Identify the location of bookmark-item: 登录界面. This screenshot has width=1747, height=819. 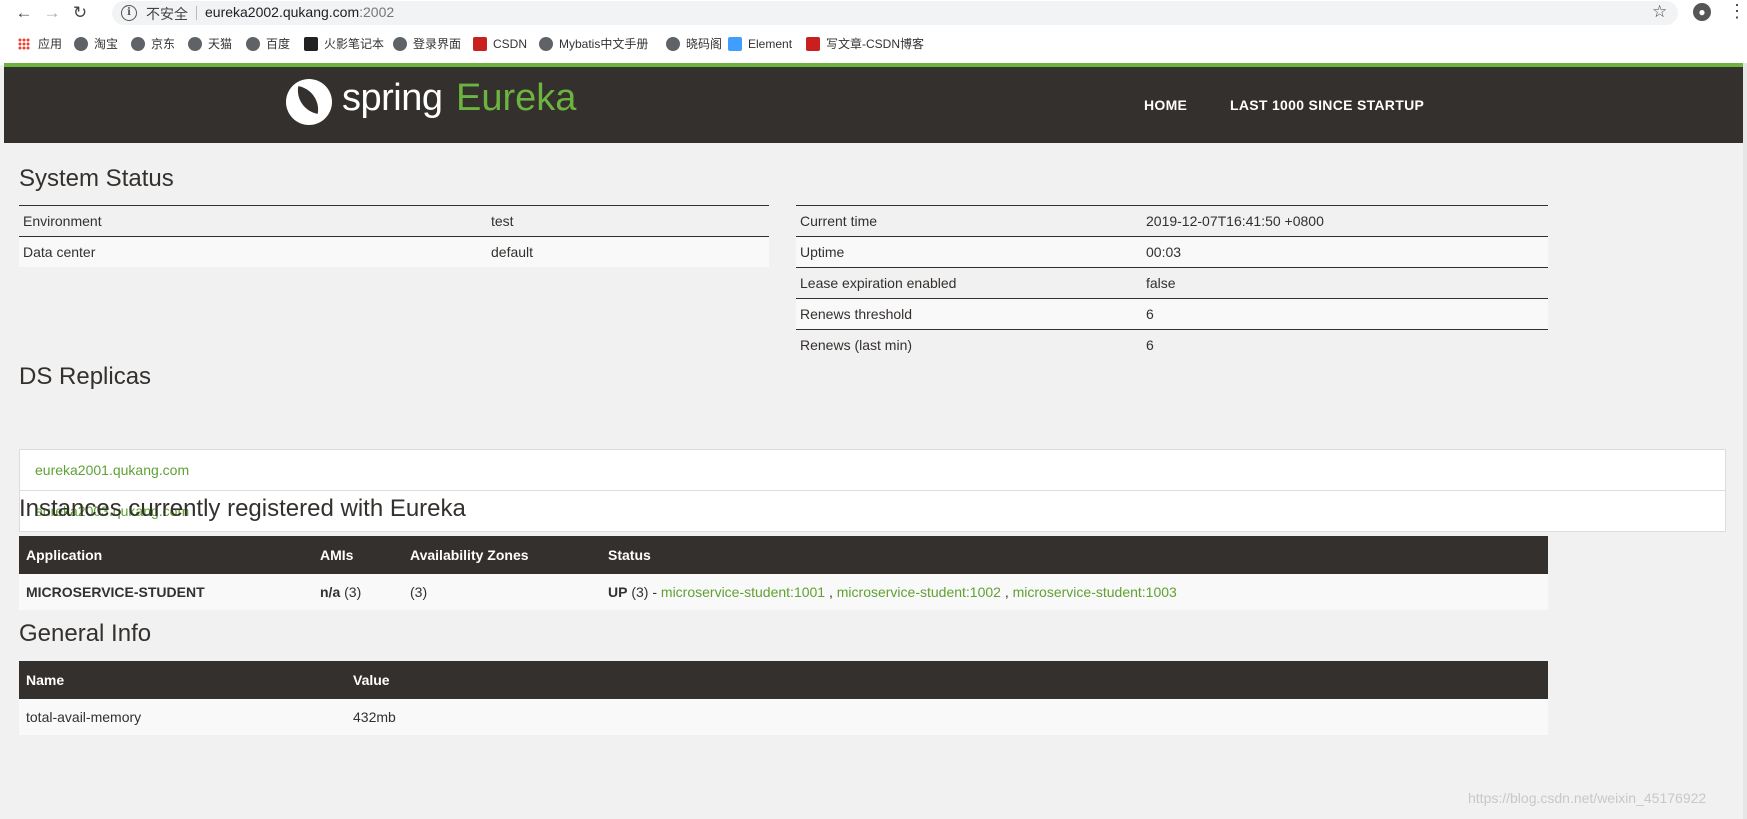
(427, 44).